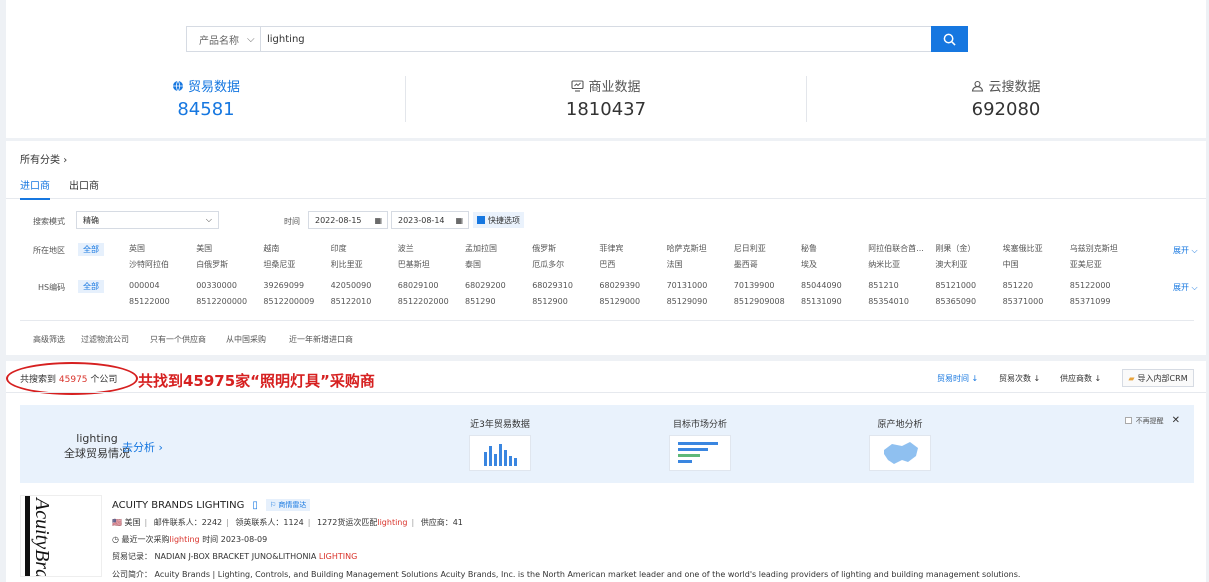  Describe the element at coordinates (339, 249) in the screenshot. I see `region-option: 印度` at that location.